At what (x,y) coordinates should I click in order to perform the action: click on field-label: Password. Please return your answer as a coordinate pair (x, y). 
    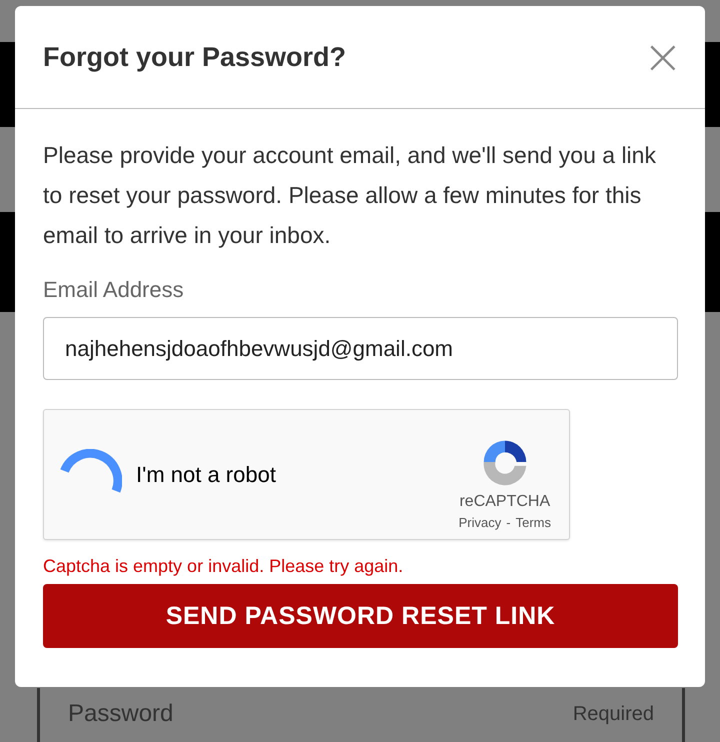
    Looking at the image, I should click on (121, 714).